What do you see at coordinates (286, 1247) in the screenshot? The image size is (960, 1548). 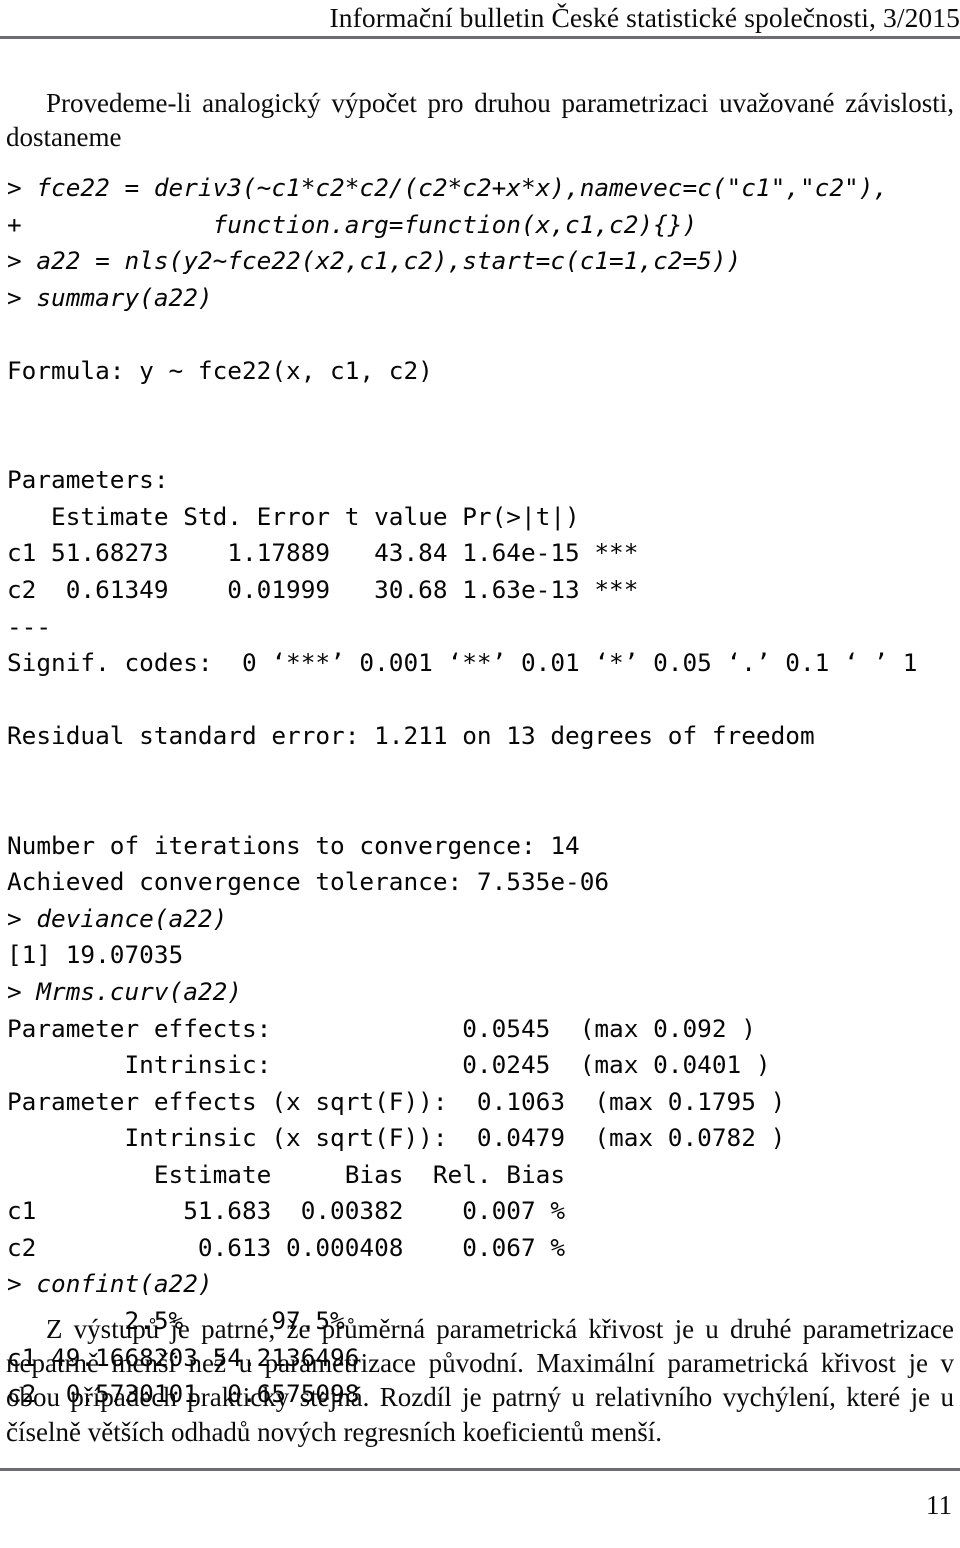 I see `code-output-line: c2 0.613 0.000408 0.067 %` at bounding box center [286, 1247].